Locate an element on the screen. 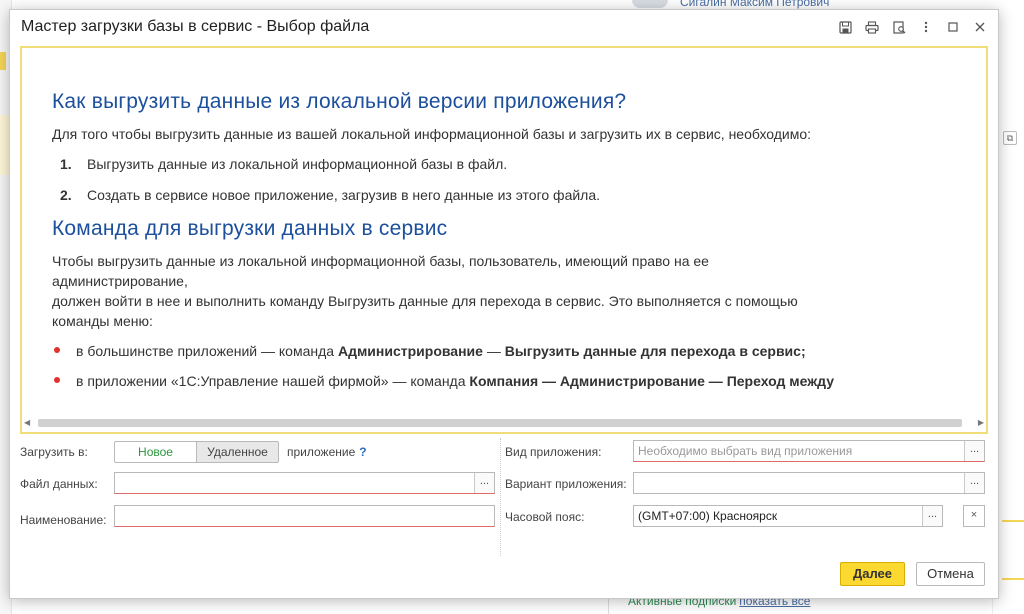 This screenshot has width=1024, height=614. user-avatar is located at coordinates (650, 4).